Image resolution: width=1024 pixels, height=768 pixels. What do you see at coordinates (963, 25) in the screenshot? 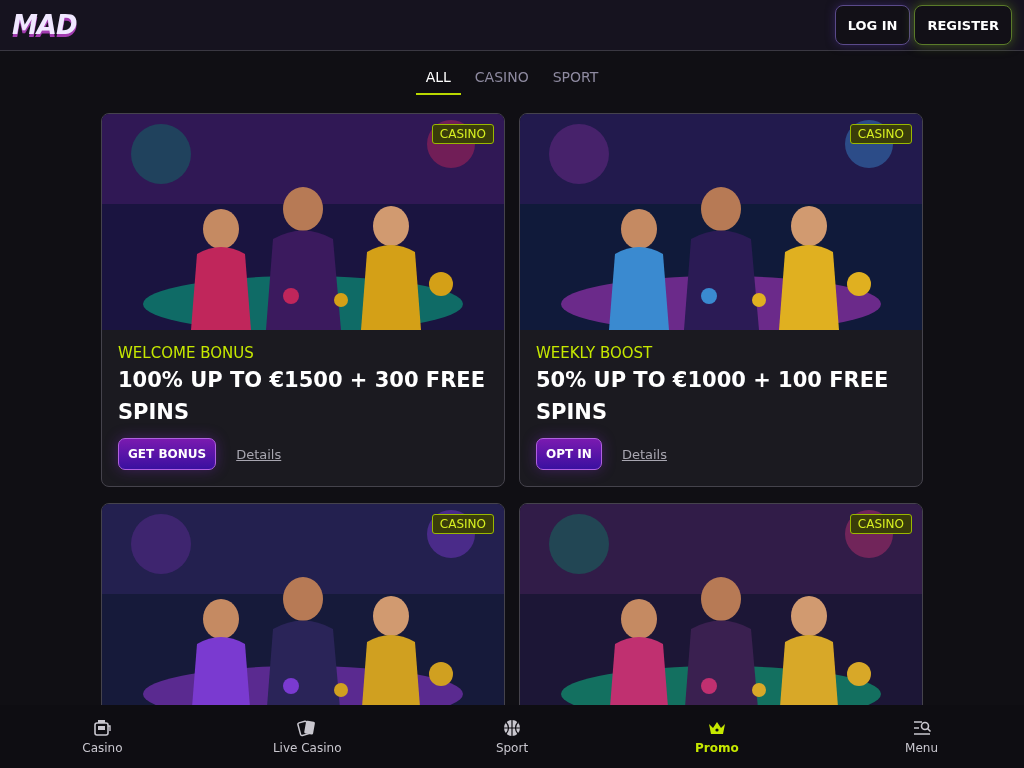
I see `register-button: REGISTER` at bounding box center [963, 25].